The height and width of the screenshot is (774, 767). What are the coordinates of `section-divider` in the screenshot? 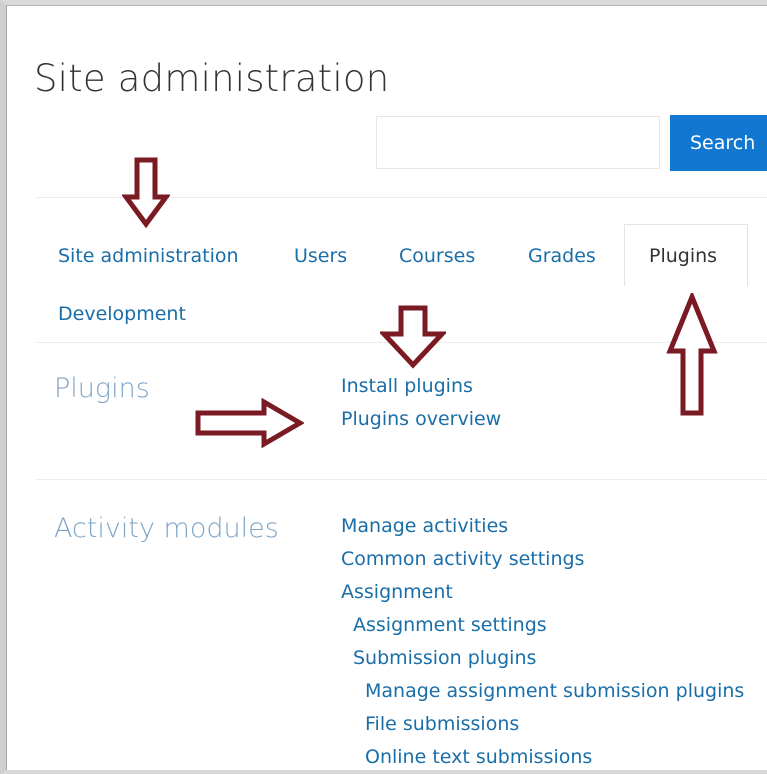 It's located at (401, 479).